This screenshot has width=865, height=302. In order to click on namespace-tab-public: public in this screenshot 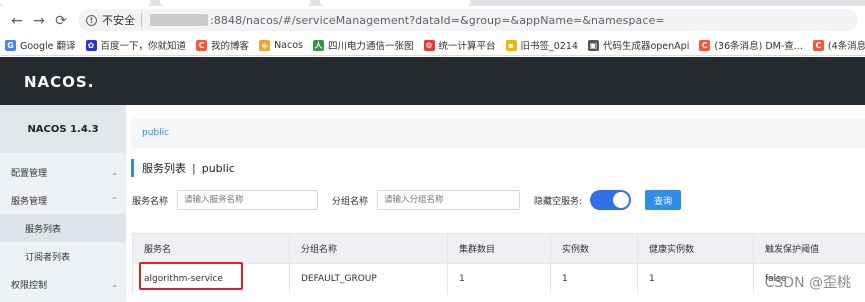, I will do `click(155, 133)`.